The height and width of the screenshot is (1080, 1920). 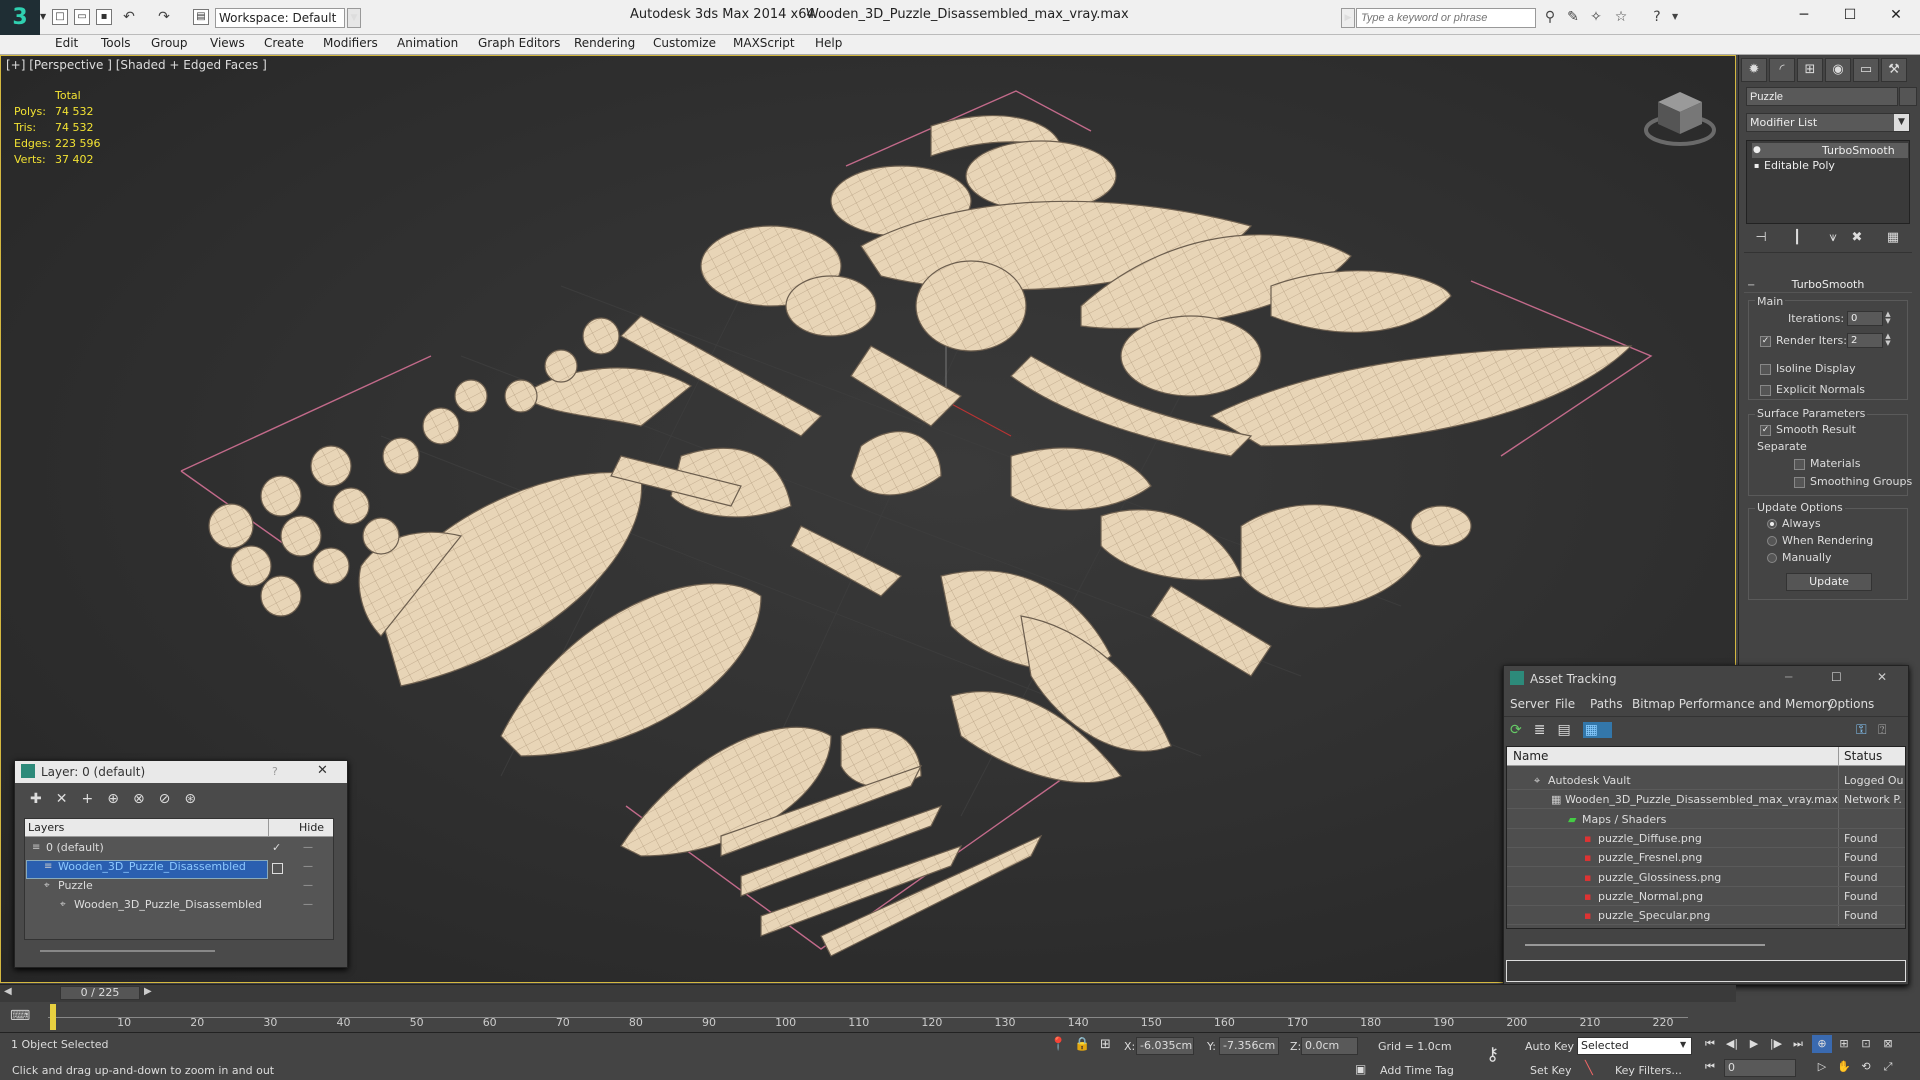 What do you see at coordinates (1799, 482) in the screenshot?
I see `smoothing-groups-checkbox` at bounding box center [1799, 482].